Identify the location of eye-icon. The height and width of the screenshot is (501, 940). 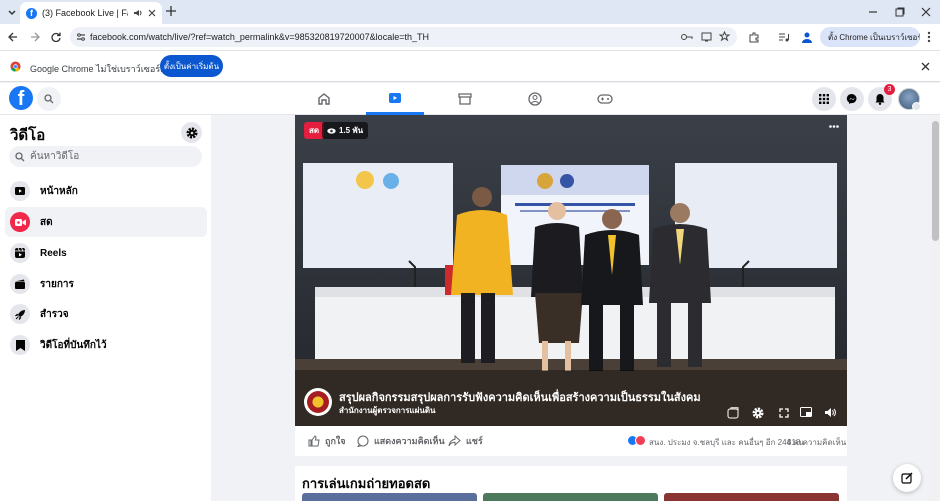
(331, 130).